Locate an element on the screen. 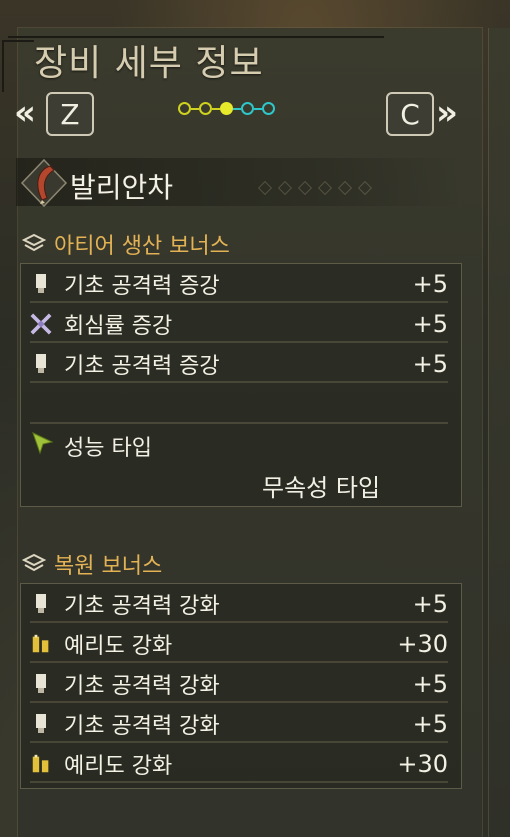 Image resolution: width=510 pixels, height=837 pixels. page-dot-active is located at coordinates (226, 108).